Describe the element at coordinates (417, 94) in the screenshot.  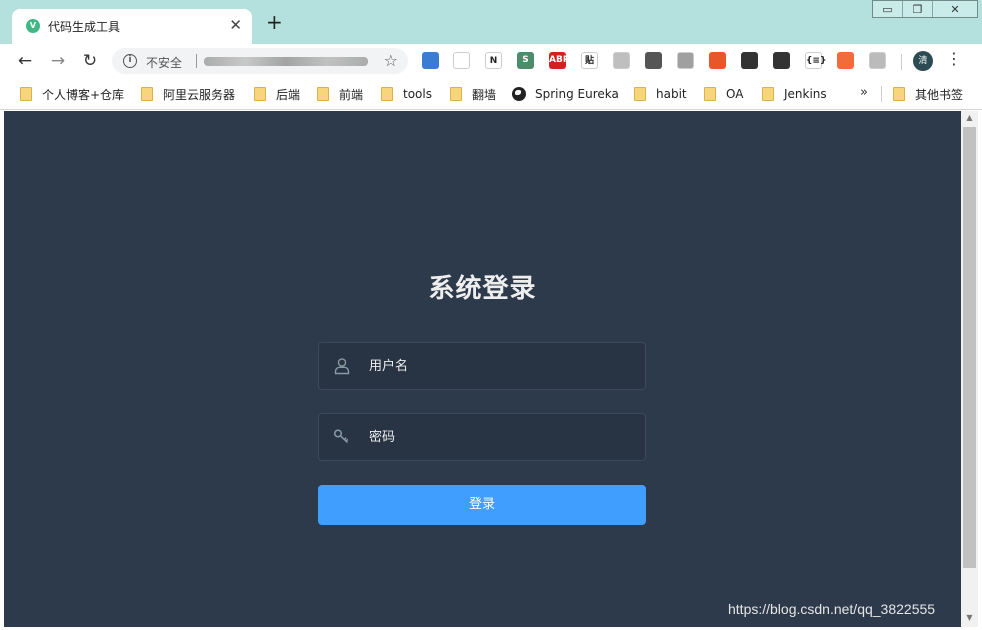
I see `bookmark-label: tools` at that location.